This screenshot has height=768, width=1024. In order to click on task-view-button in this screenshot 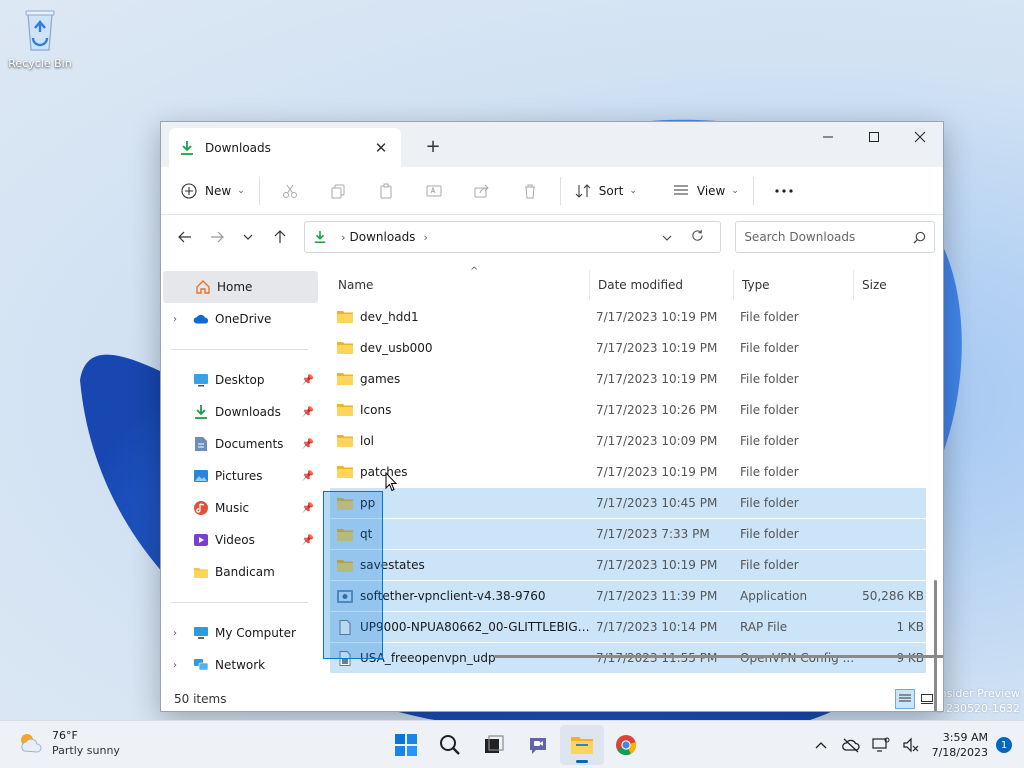, I will do `click(494, 745)`.